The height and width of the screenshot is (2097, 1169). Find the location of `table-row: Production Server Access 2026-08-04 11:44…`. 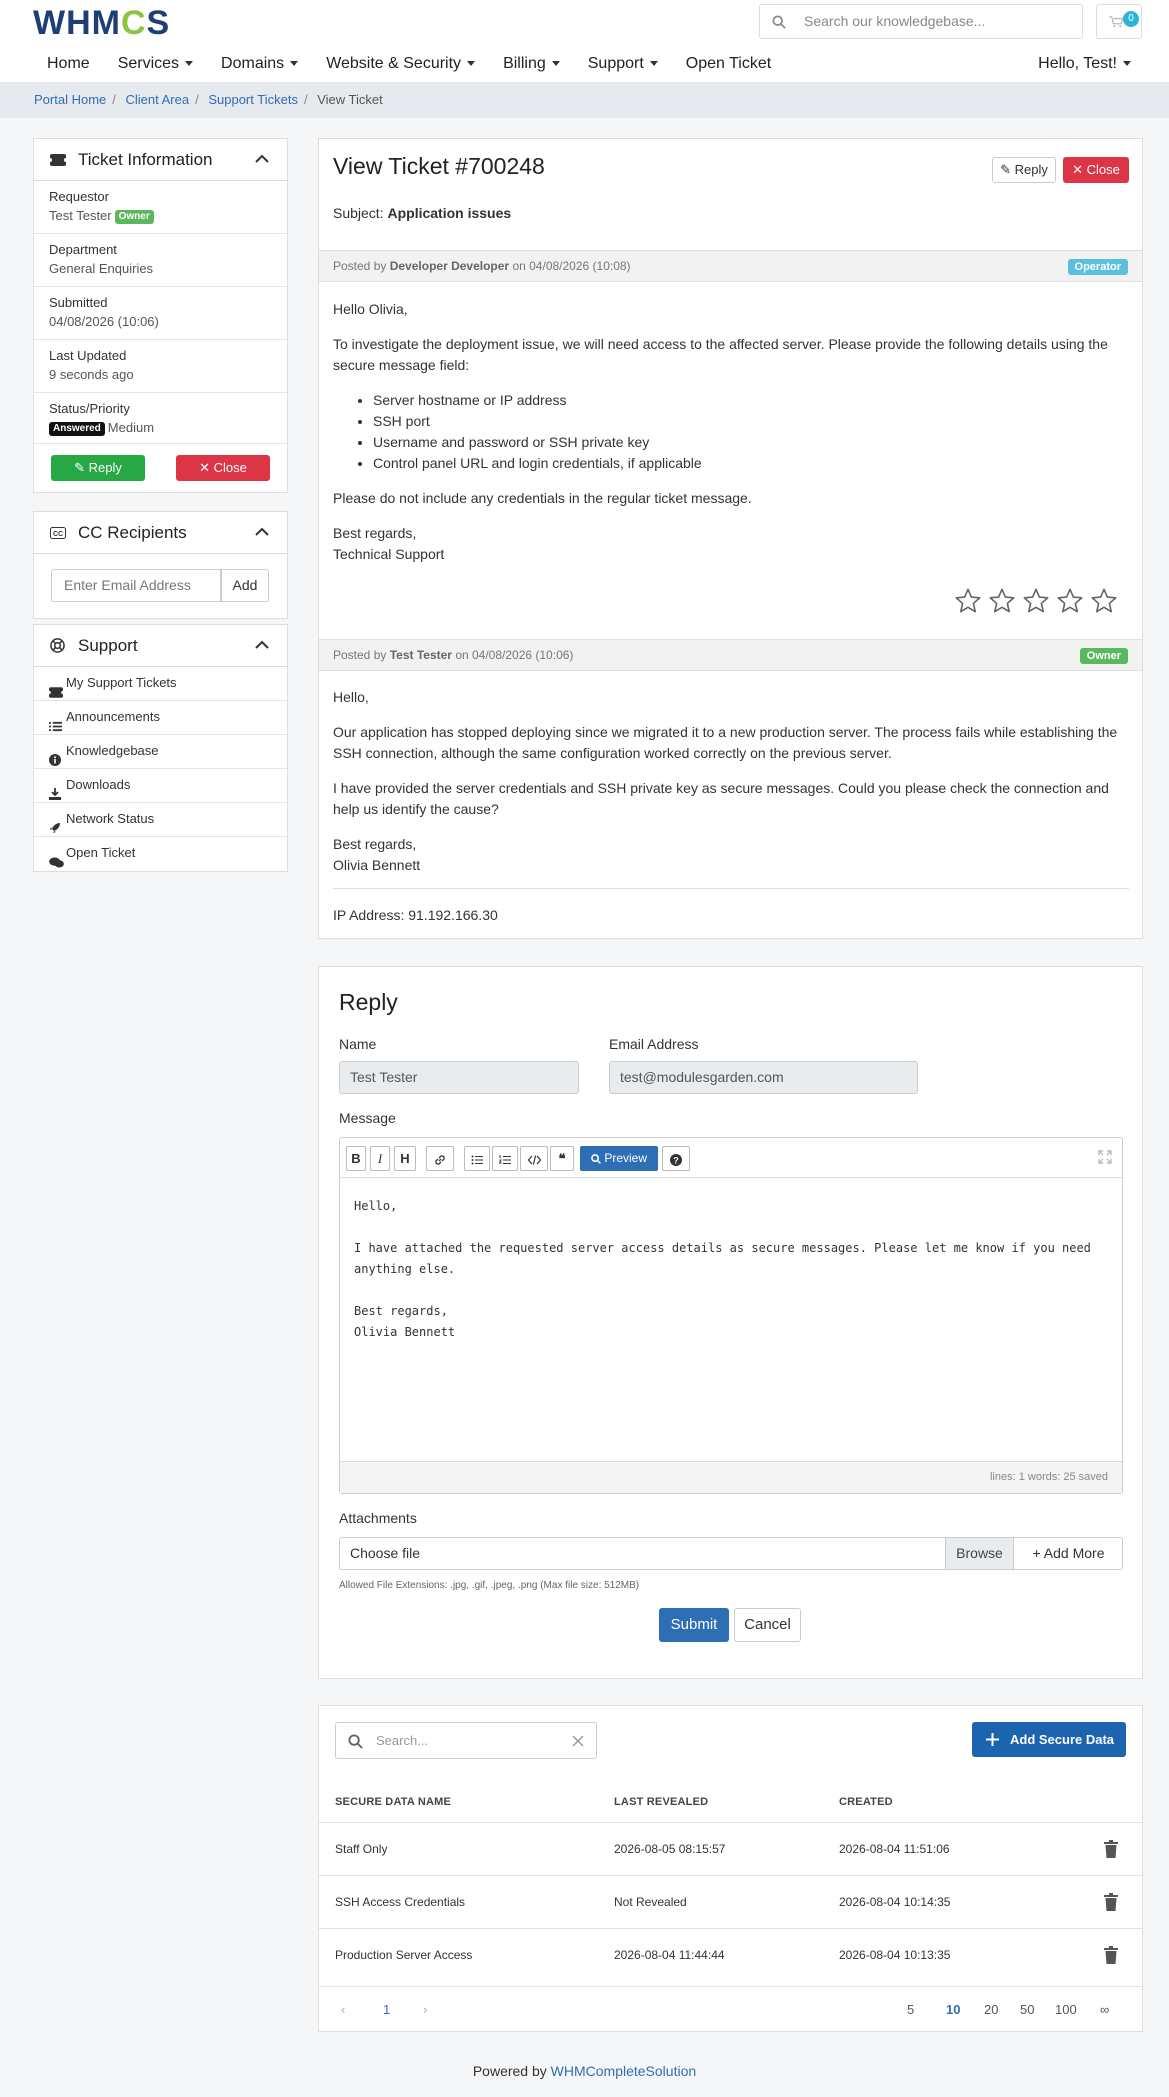

table-row: Production Server Access 2026-08-04 11:44… is located at coordinates (730, 1954).